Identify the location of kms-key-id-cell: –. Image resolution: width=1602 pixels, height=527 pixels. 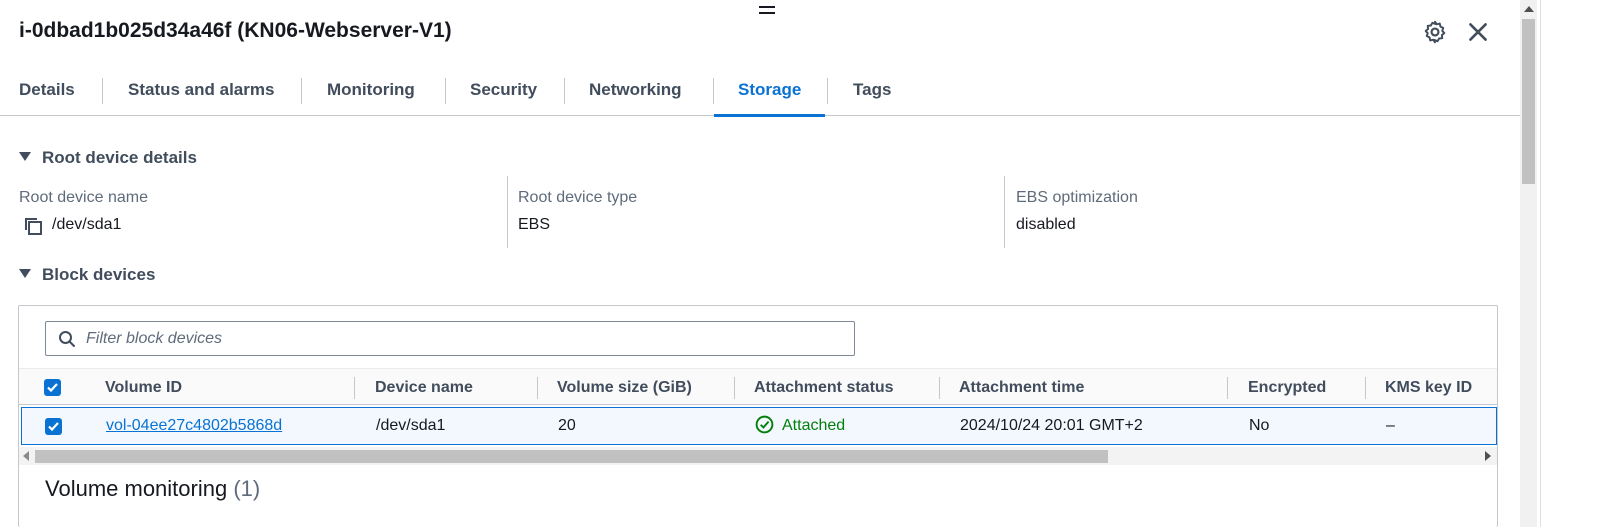
(1390, 425).